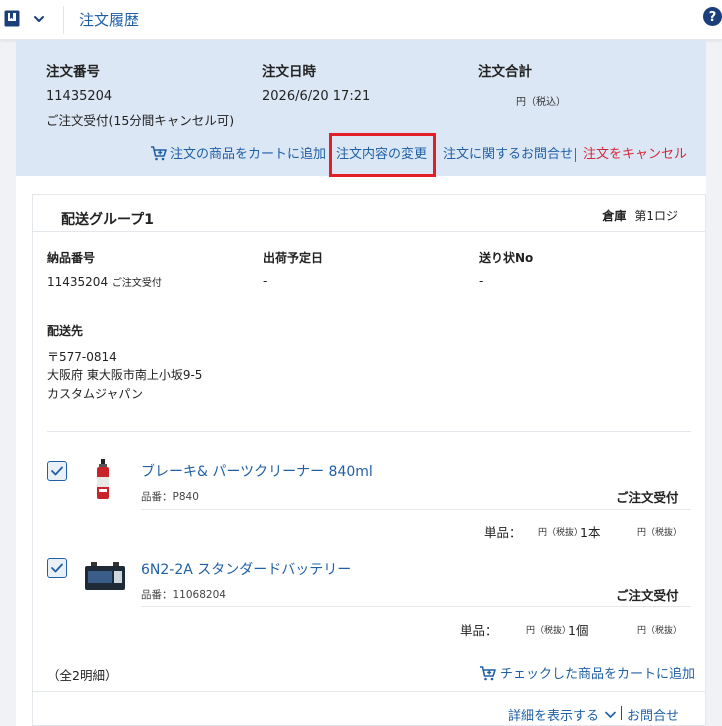  Describe the element at coordinates (578, 630) in the screenshot. I see `item-qty: 1個` at that location.